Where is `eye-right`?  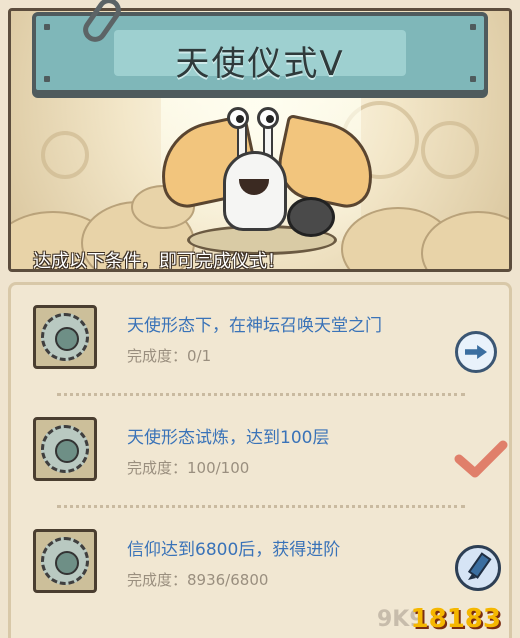 eye-right is located at coordinates (268, 118).